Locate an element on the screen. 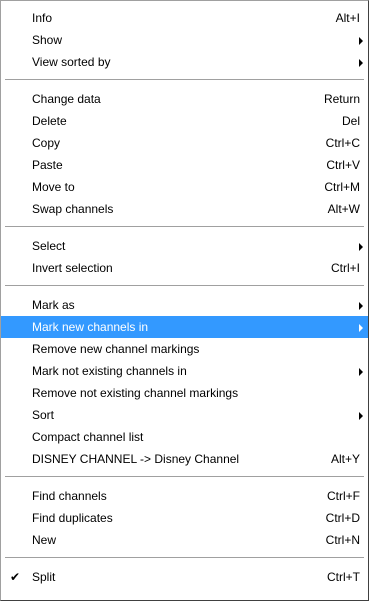 The image size is (369, 601). menu-item-shortcut: Alt+W is located at coordinates (343, 209).